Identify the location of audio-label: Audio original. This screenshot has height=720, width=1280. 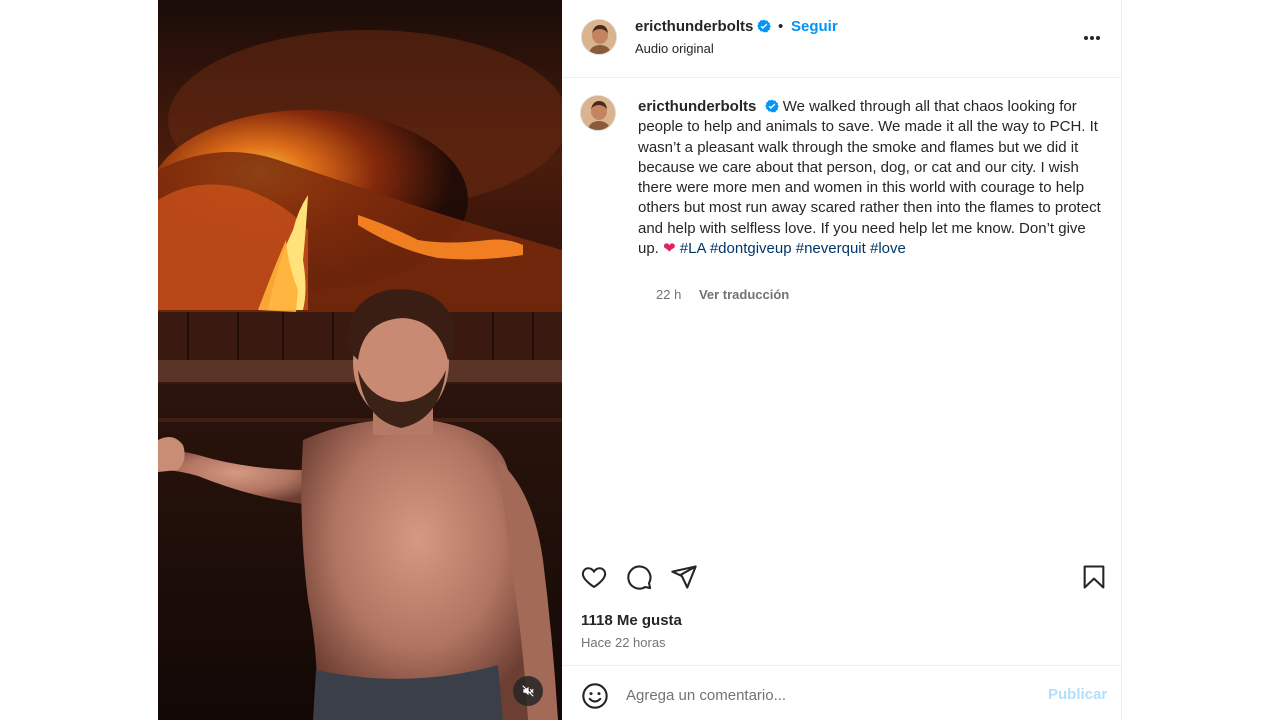
(674, 48).